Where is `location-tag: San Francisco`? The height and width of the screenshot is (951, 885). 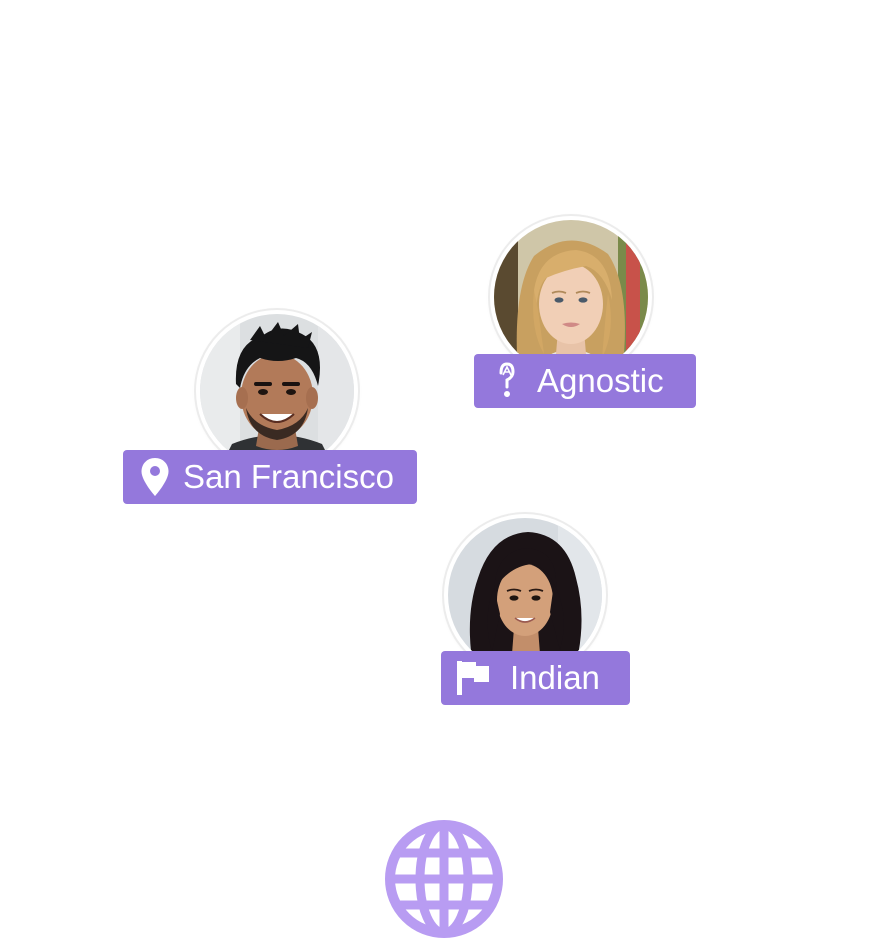
location-tag: San Francisco is located at coordinates (270, 477).